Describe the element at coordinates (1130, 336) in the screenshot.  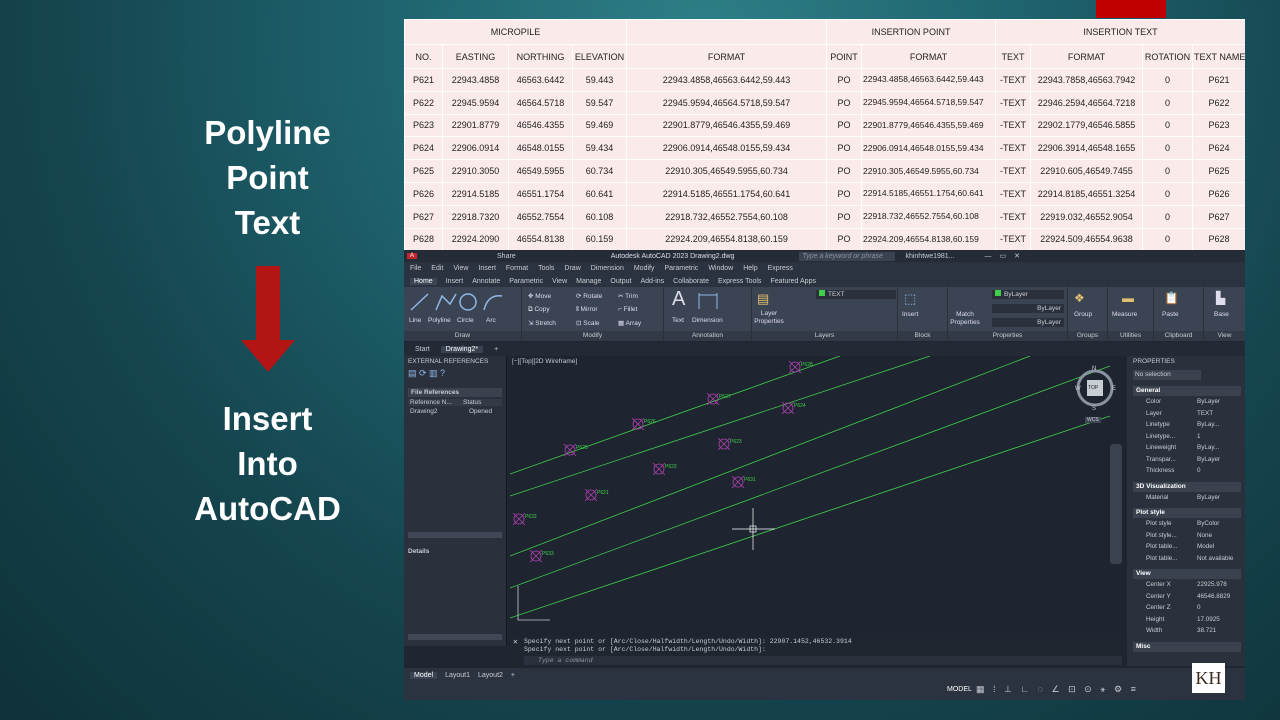
I see `panel-label: Utilities` at that location.